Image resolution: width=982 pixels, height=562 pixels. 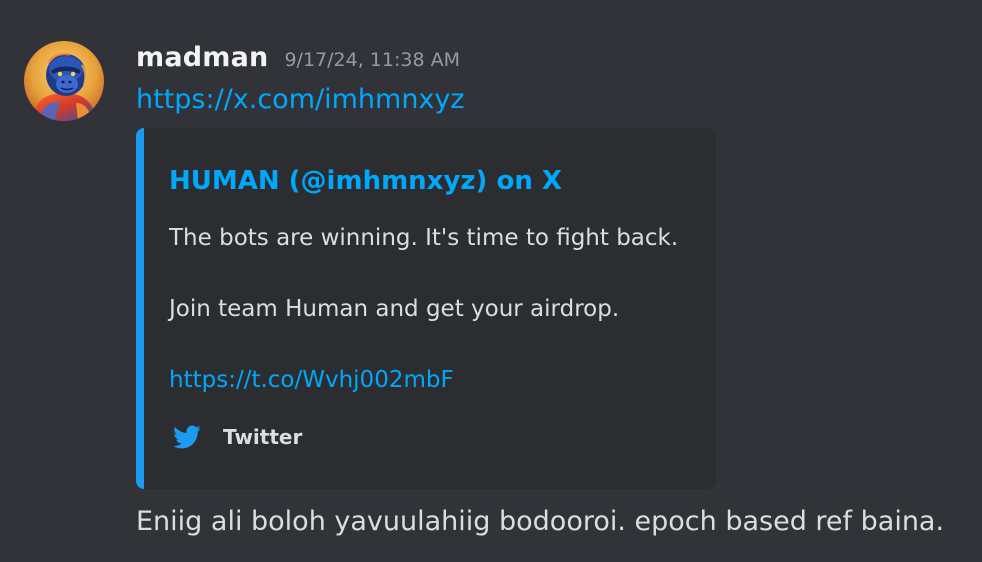 I want to click on author-username: madman, so click(x=202, y=57).